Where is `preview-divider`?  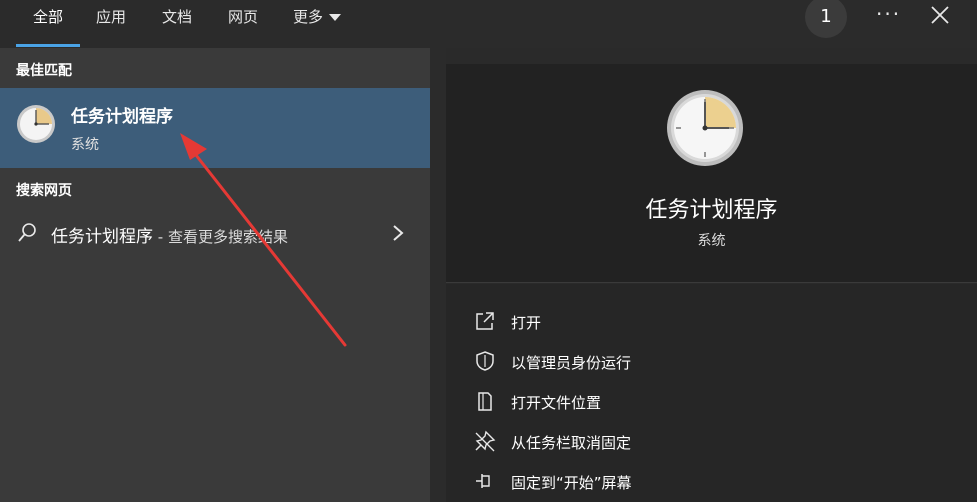 preview-divider is located at coordinates (711, 282).